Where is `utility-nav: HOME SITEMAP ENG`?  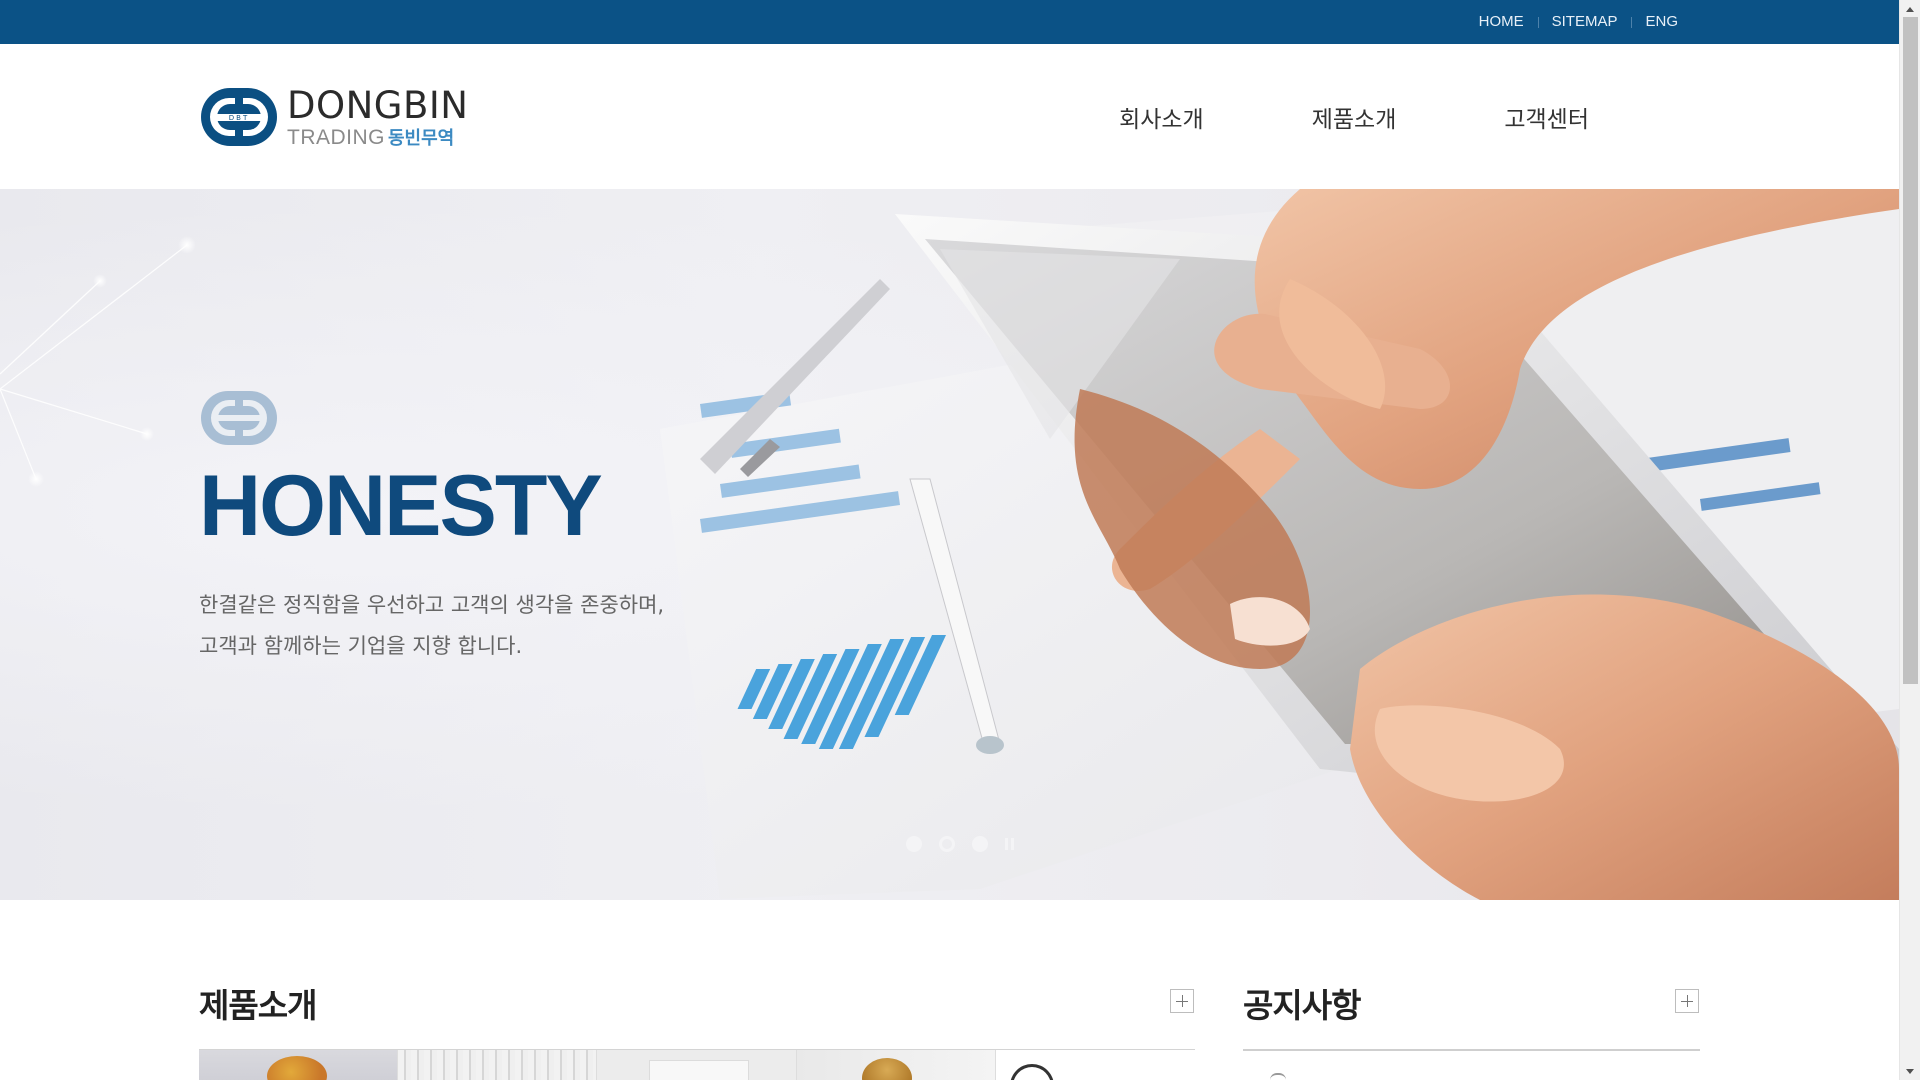
utility-nav: HOME SITEMAP ENG is located at coordinates (1571, 22).